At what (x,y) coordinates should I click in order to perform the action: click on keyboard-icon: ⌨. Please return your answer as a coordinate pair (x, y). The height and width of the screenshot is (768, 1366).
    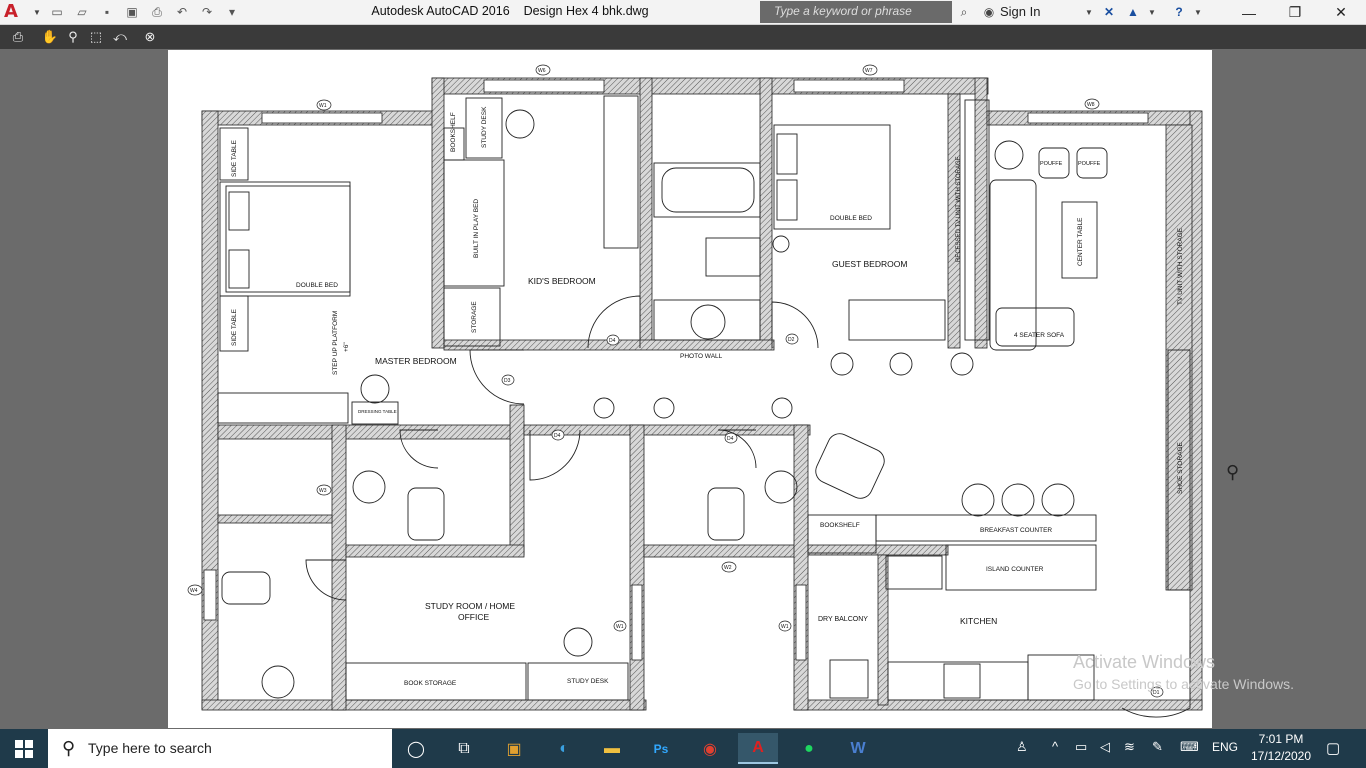
    Looking at the image, I should click on (1189, 747).